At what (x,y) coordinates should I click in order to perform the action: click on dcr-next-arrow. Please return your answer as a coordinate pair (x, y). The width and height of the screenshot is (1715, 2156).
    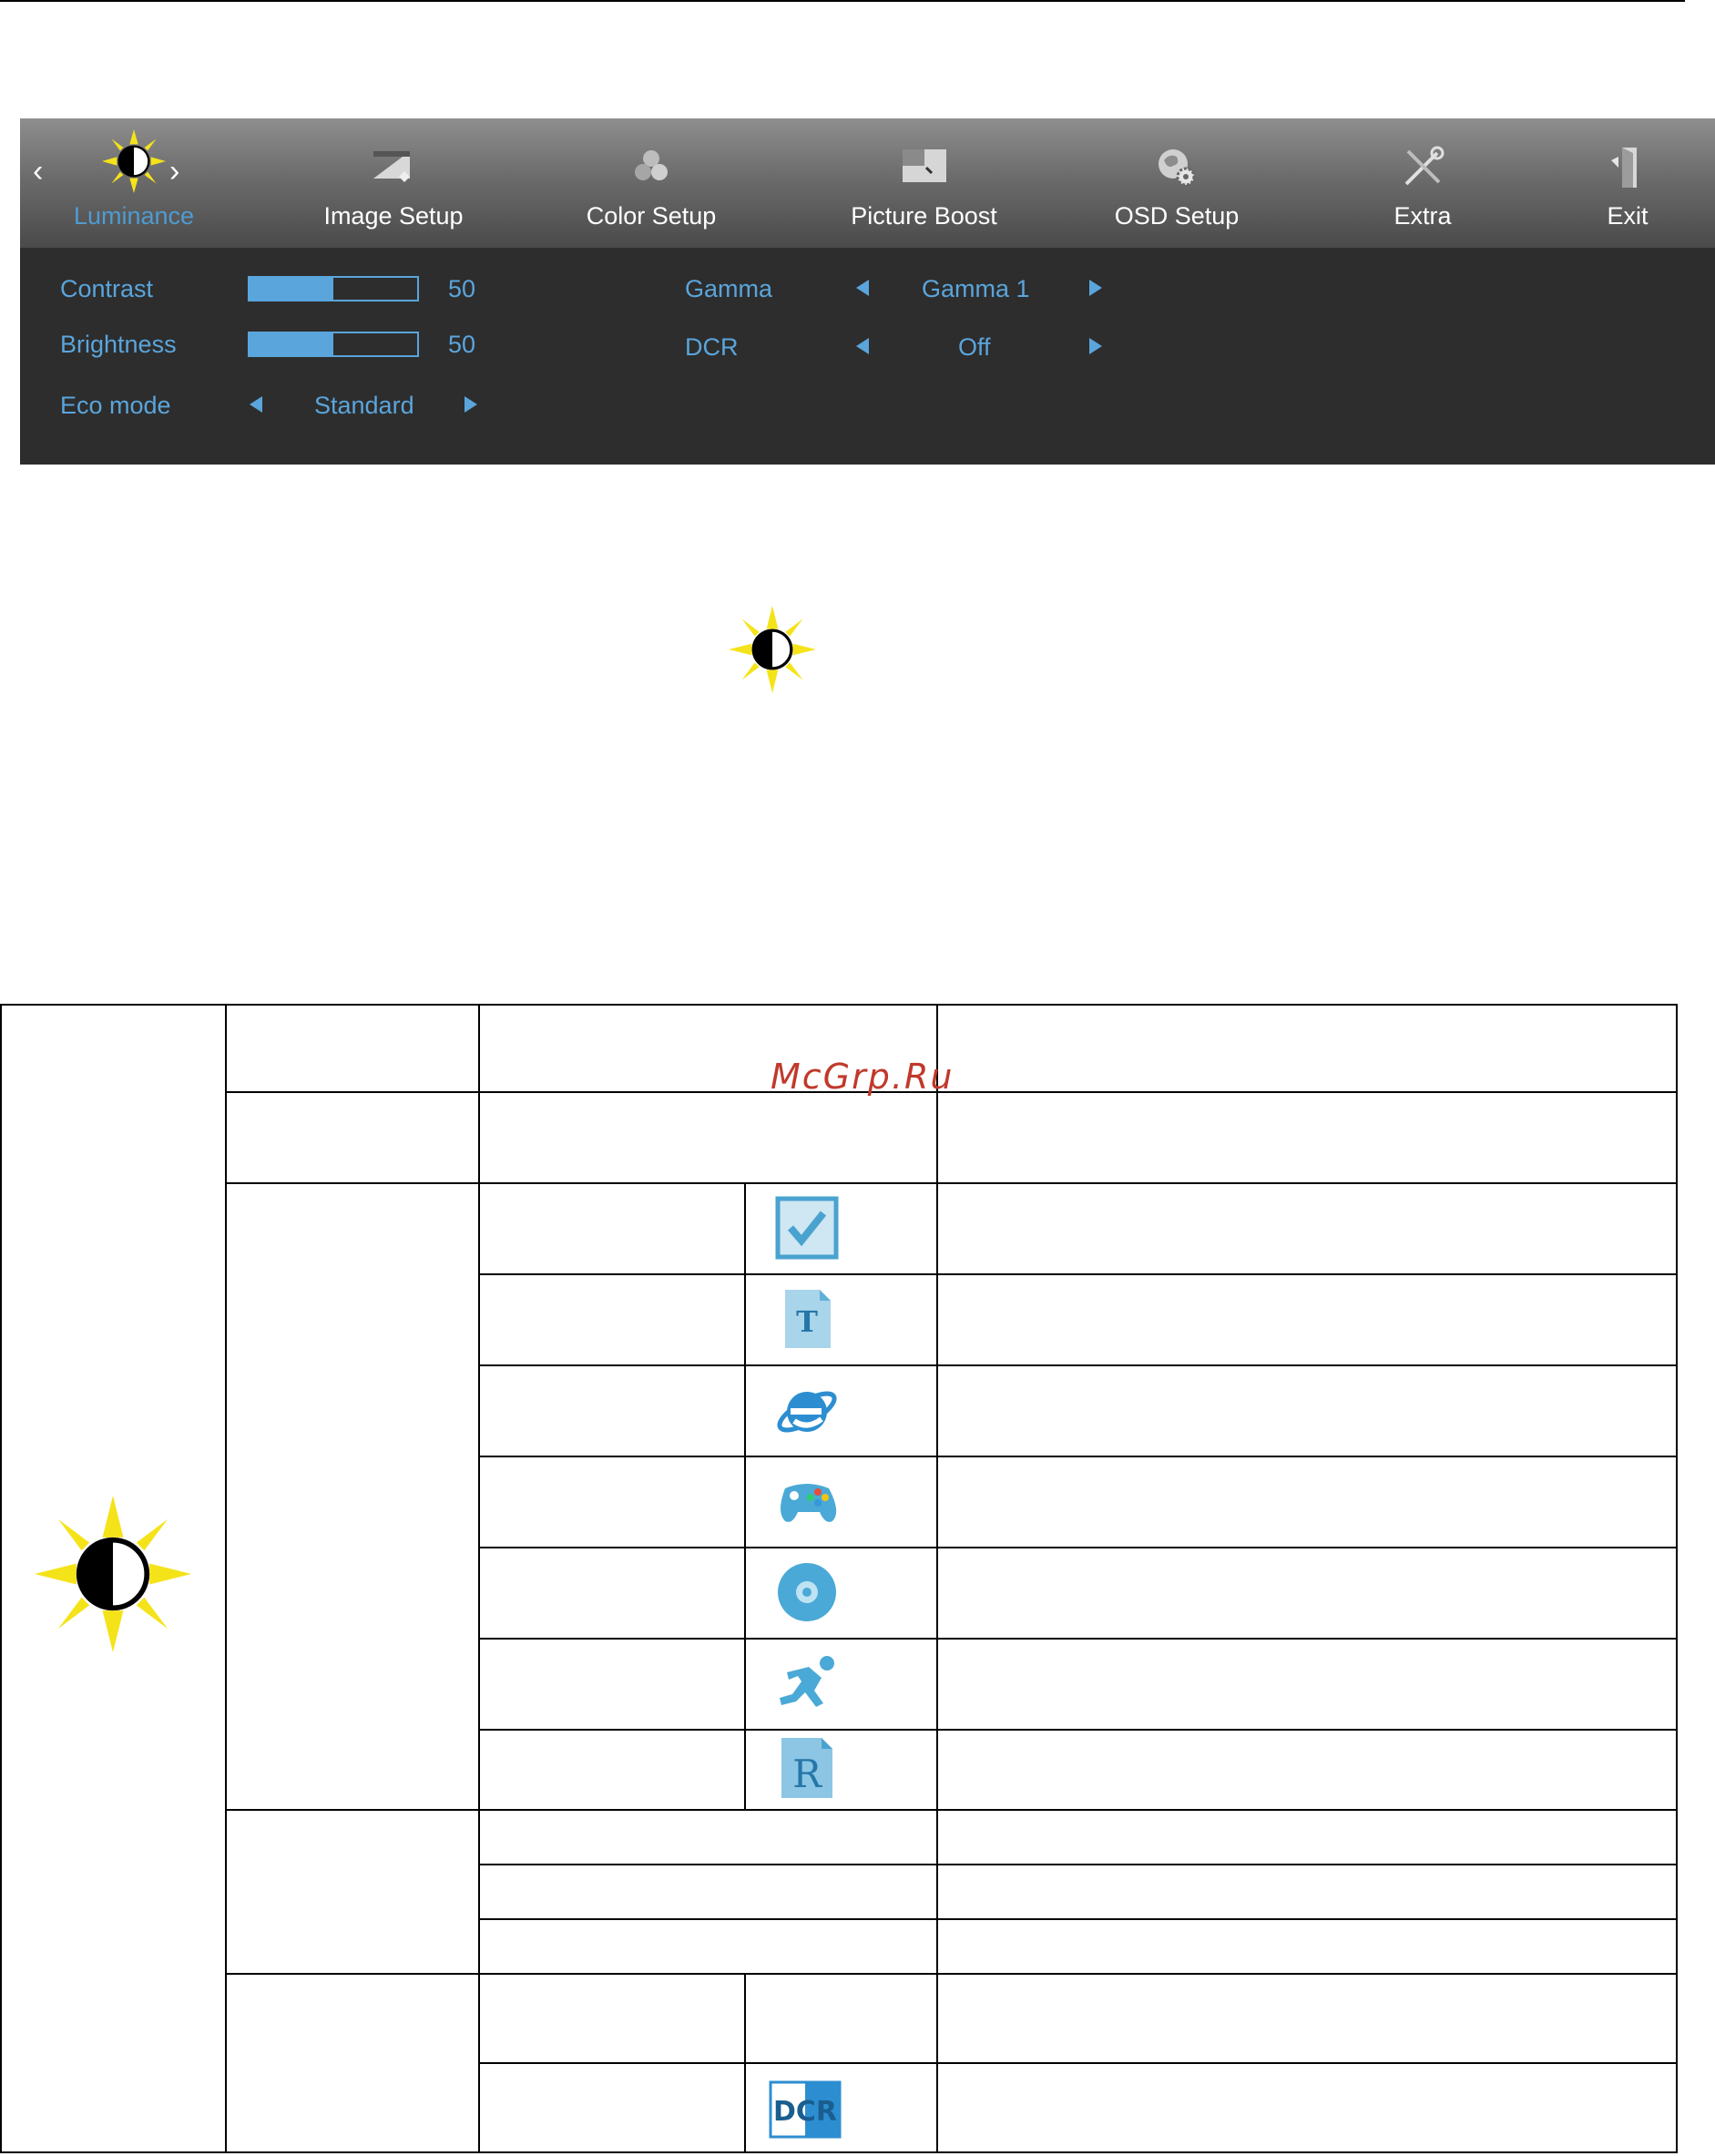
    Looking at the image, I should click on (1095, 346).